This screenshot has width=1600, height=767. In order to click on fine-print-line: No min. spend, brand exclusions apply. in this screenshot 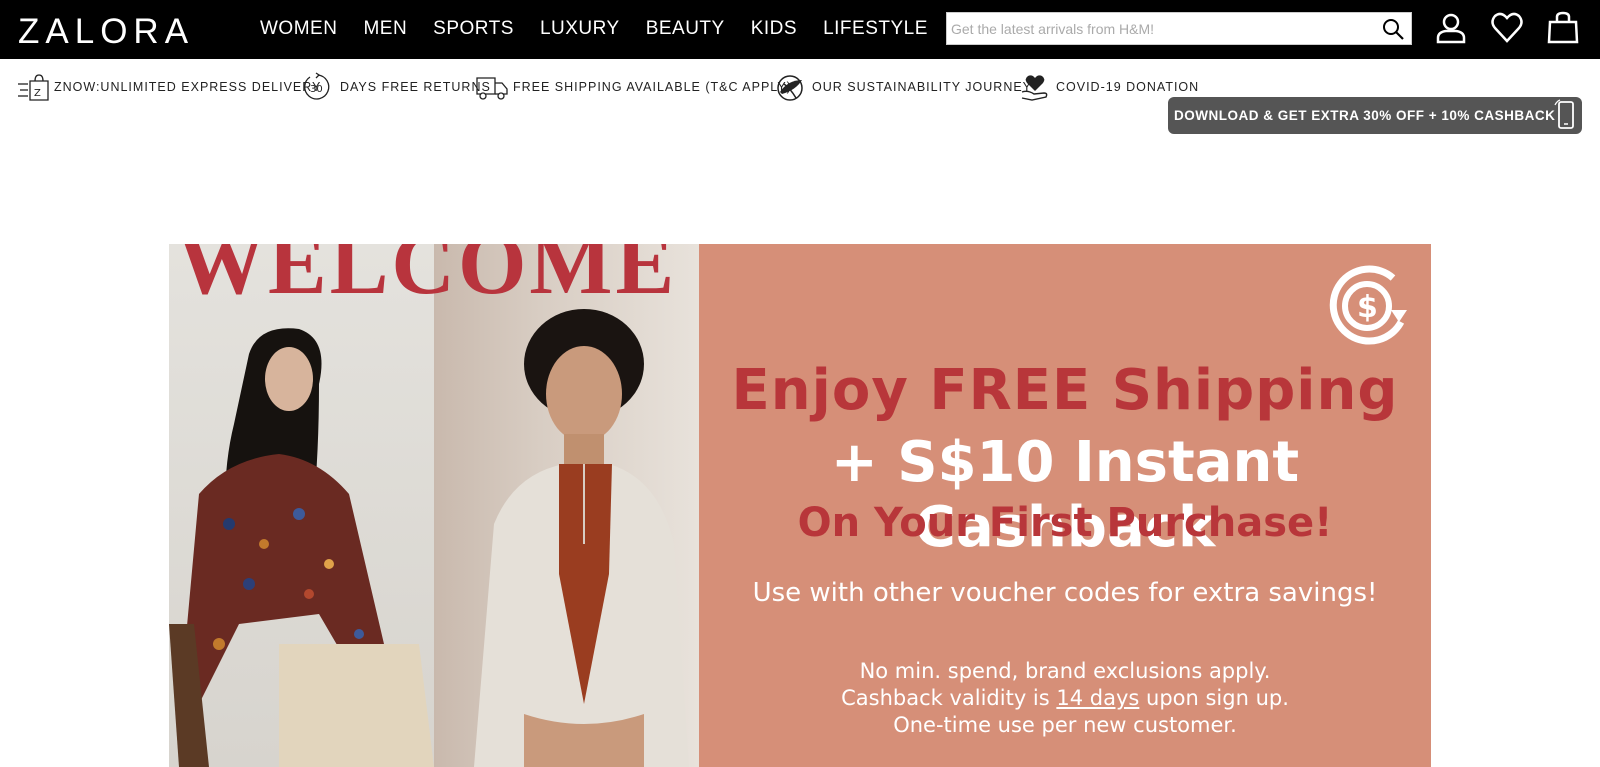, I will do `click(1065, 671)`.